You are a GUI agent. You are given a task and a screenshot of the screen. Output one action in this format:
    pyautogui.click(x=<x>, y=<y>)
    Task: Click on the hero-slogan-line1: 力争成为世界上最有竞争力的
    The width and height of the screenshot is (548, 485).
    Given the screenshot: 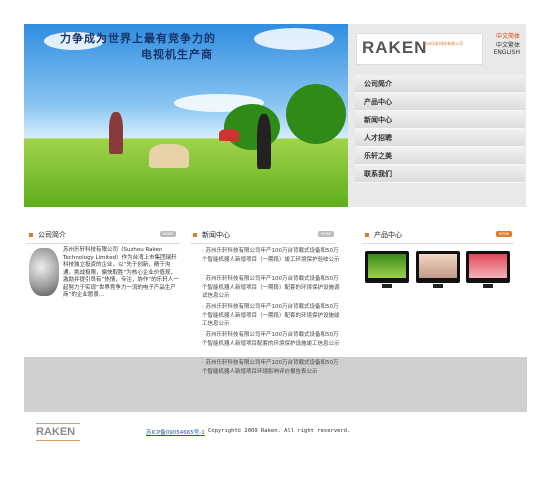 What is the action you would take?
    pyautogui.click(x=138, y=38)
    